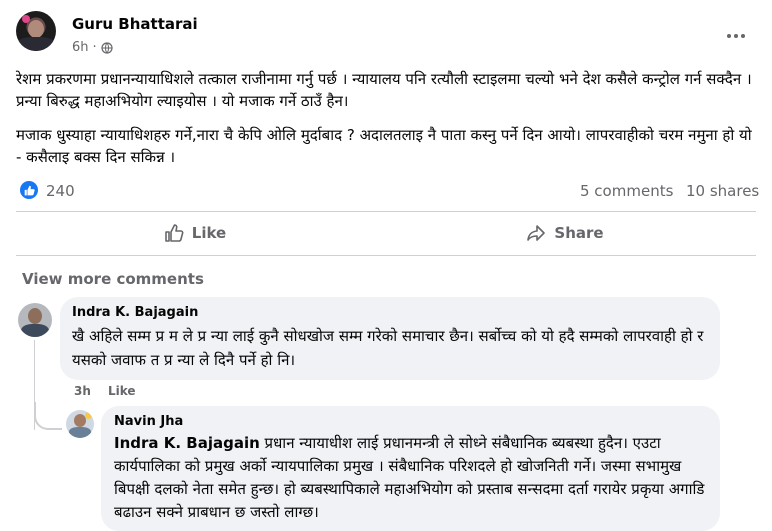 The height and width of the screenshot is (531, 772). What do you see at coordinates (48, 416) in the screenshot?
I see `reply-thread-connector` at bounding box center [48, 416].